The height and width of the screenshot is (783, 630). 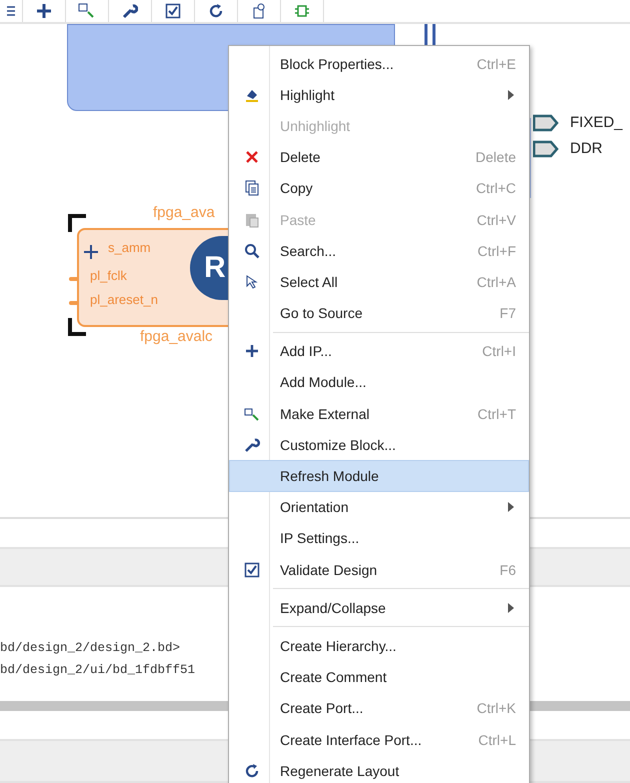 I want to click on logo-letter: R, so click(x=215, y=268).